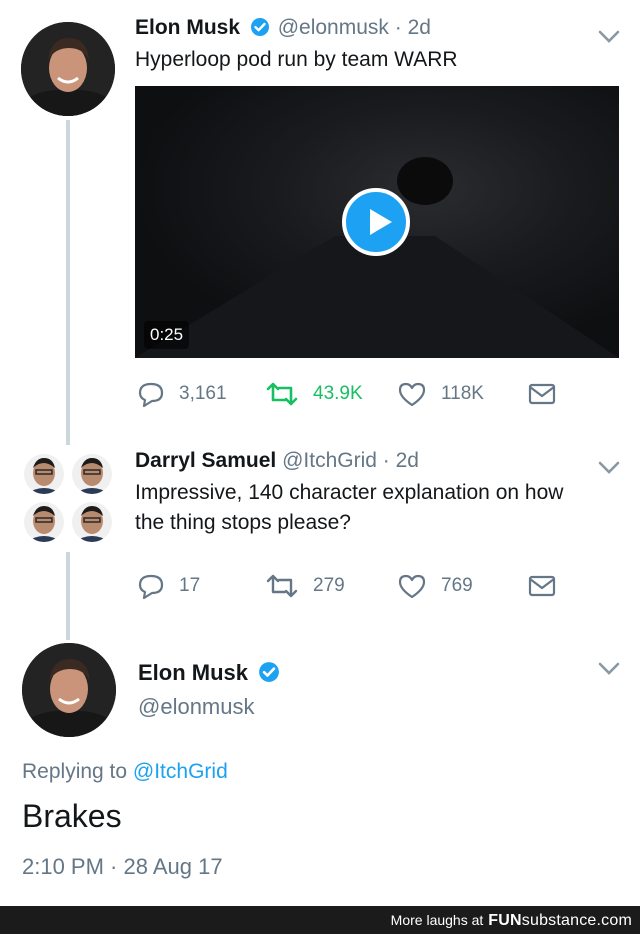 The image size is (640, 935). What do you see at coordinates (180, 771) in the screenshot?
I see `replying-to-link: @ItchGrid` at bounding box center [180, 771].